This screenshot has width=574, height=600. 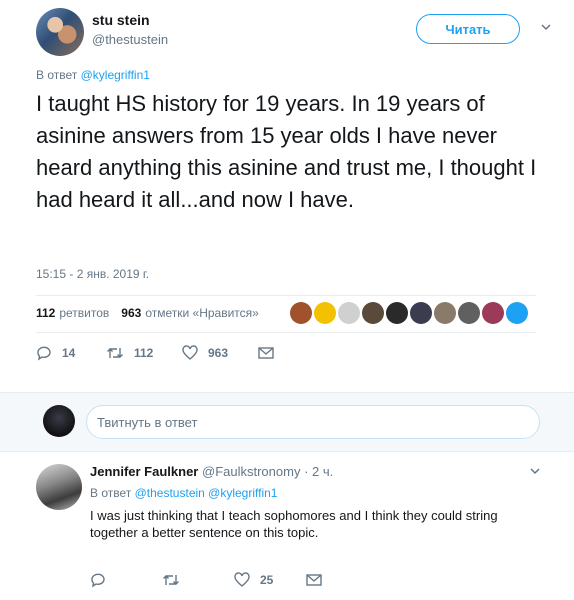 I want to click on tweet-actions: 14 112 963, so click(x=160, y=353).